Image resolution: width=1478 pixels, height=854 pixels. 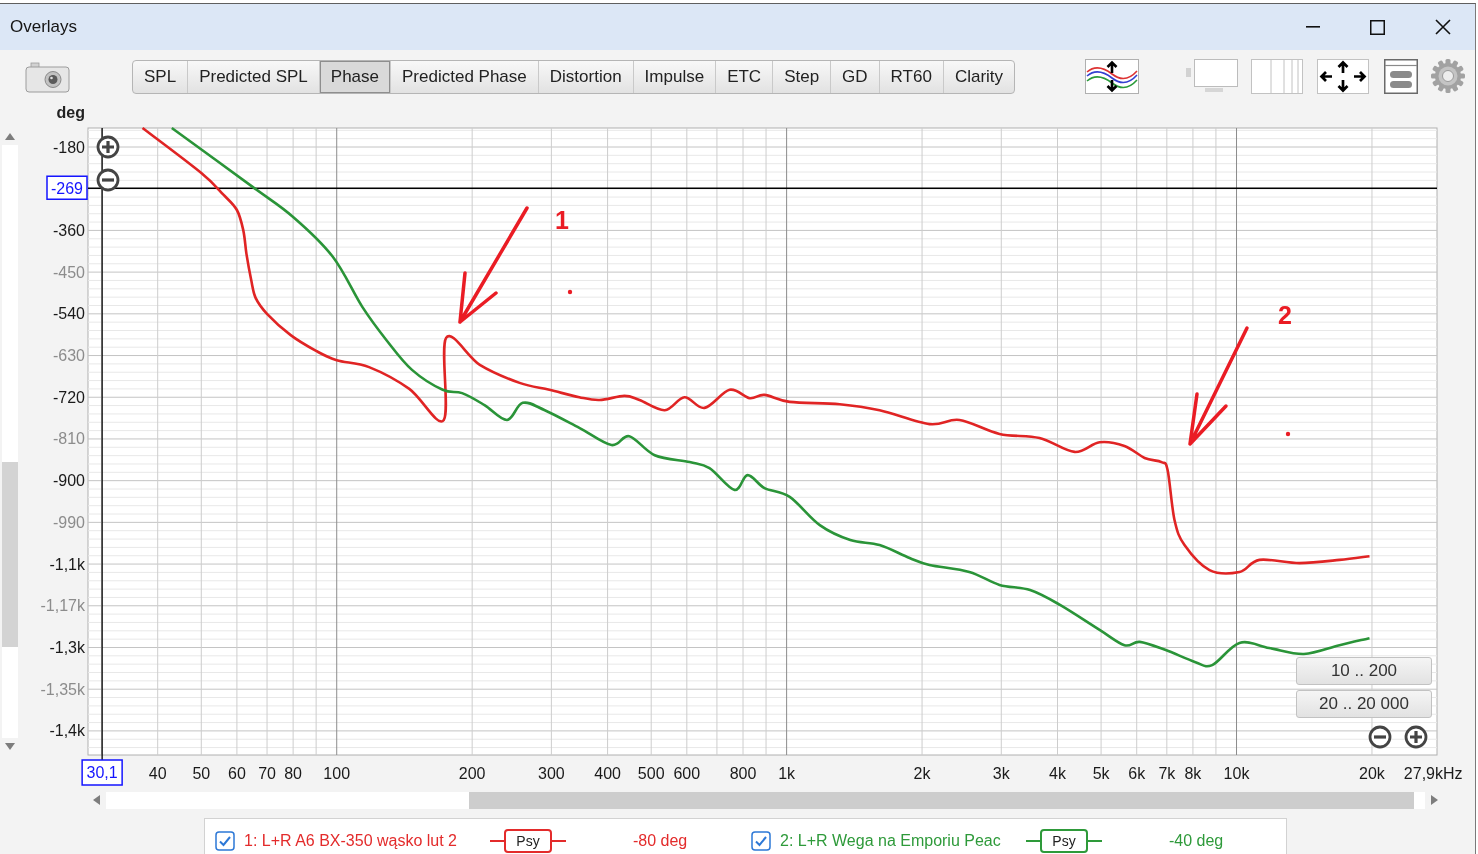 What do you see at coordinates (651, 773) in the screenshot?
I see `x-tick-label: 500` at bounding box center [651, 773].